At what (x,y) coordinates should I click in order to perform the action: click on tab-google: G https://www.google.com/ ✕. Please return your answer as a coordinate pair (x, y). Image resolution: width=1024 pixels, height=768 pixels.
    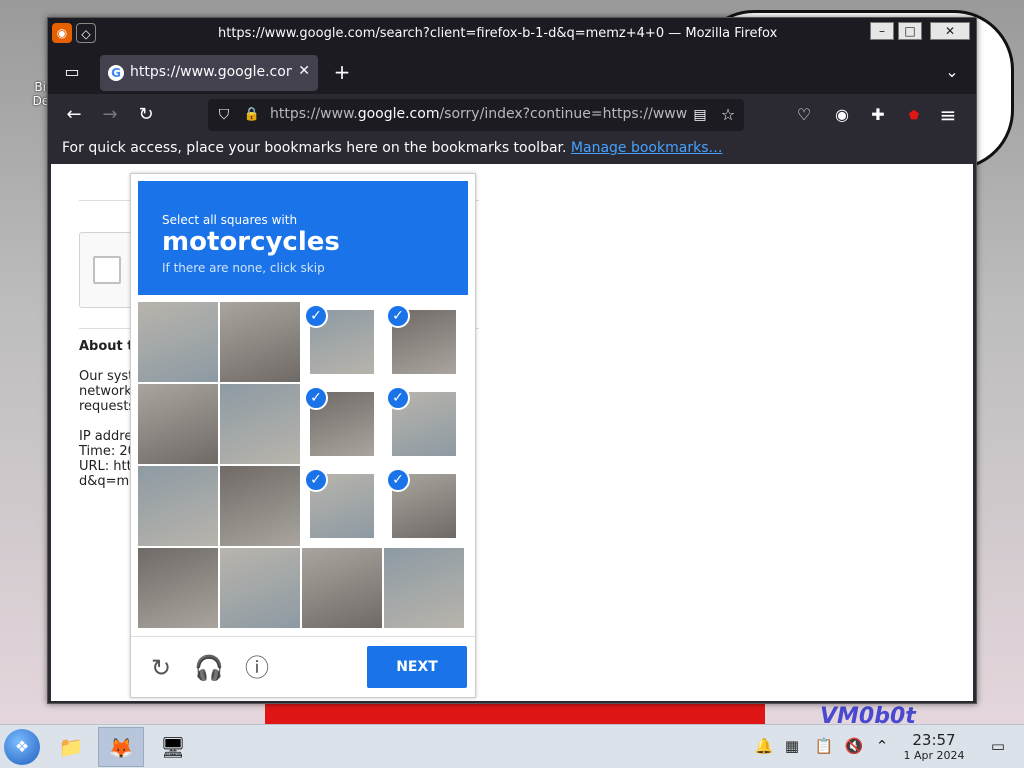
    Looking at the image, I should click on (209, 73).